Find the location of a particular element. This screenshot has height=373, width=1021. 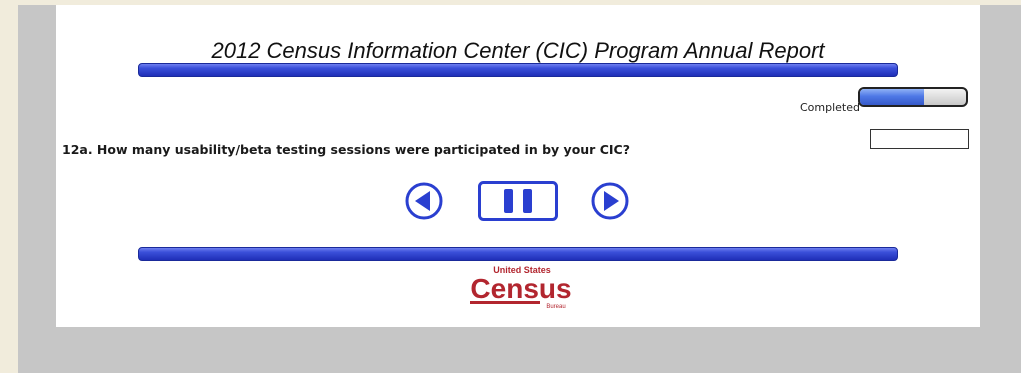

logo-line3: Bureau is located at coordinates (555, 307).